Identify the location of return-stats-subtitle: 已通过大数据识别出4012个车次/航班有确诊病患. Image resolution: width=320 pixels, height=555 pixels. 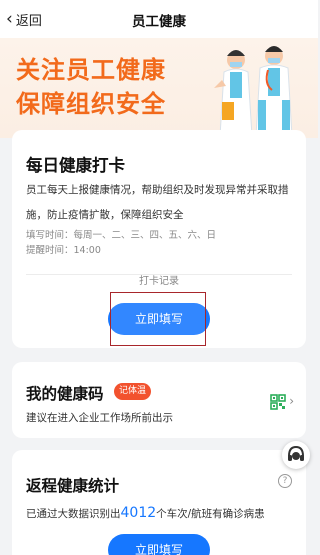
(145, 513).